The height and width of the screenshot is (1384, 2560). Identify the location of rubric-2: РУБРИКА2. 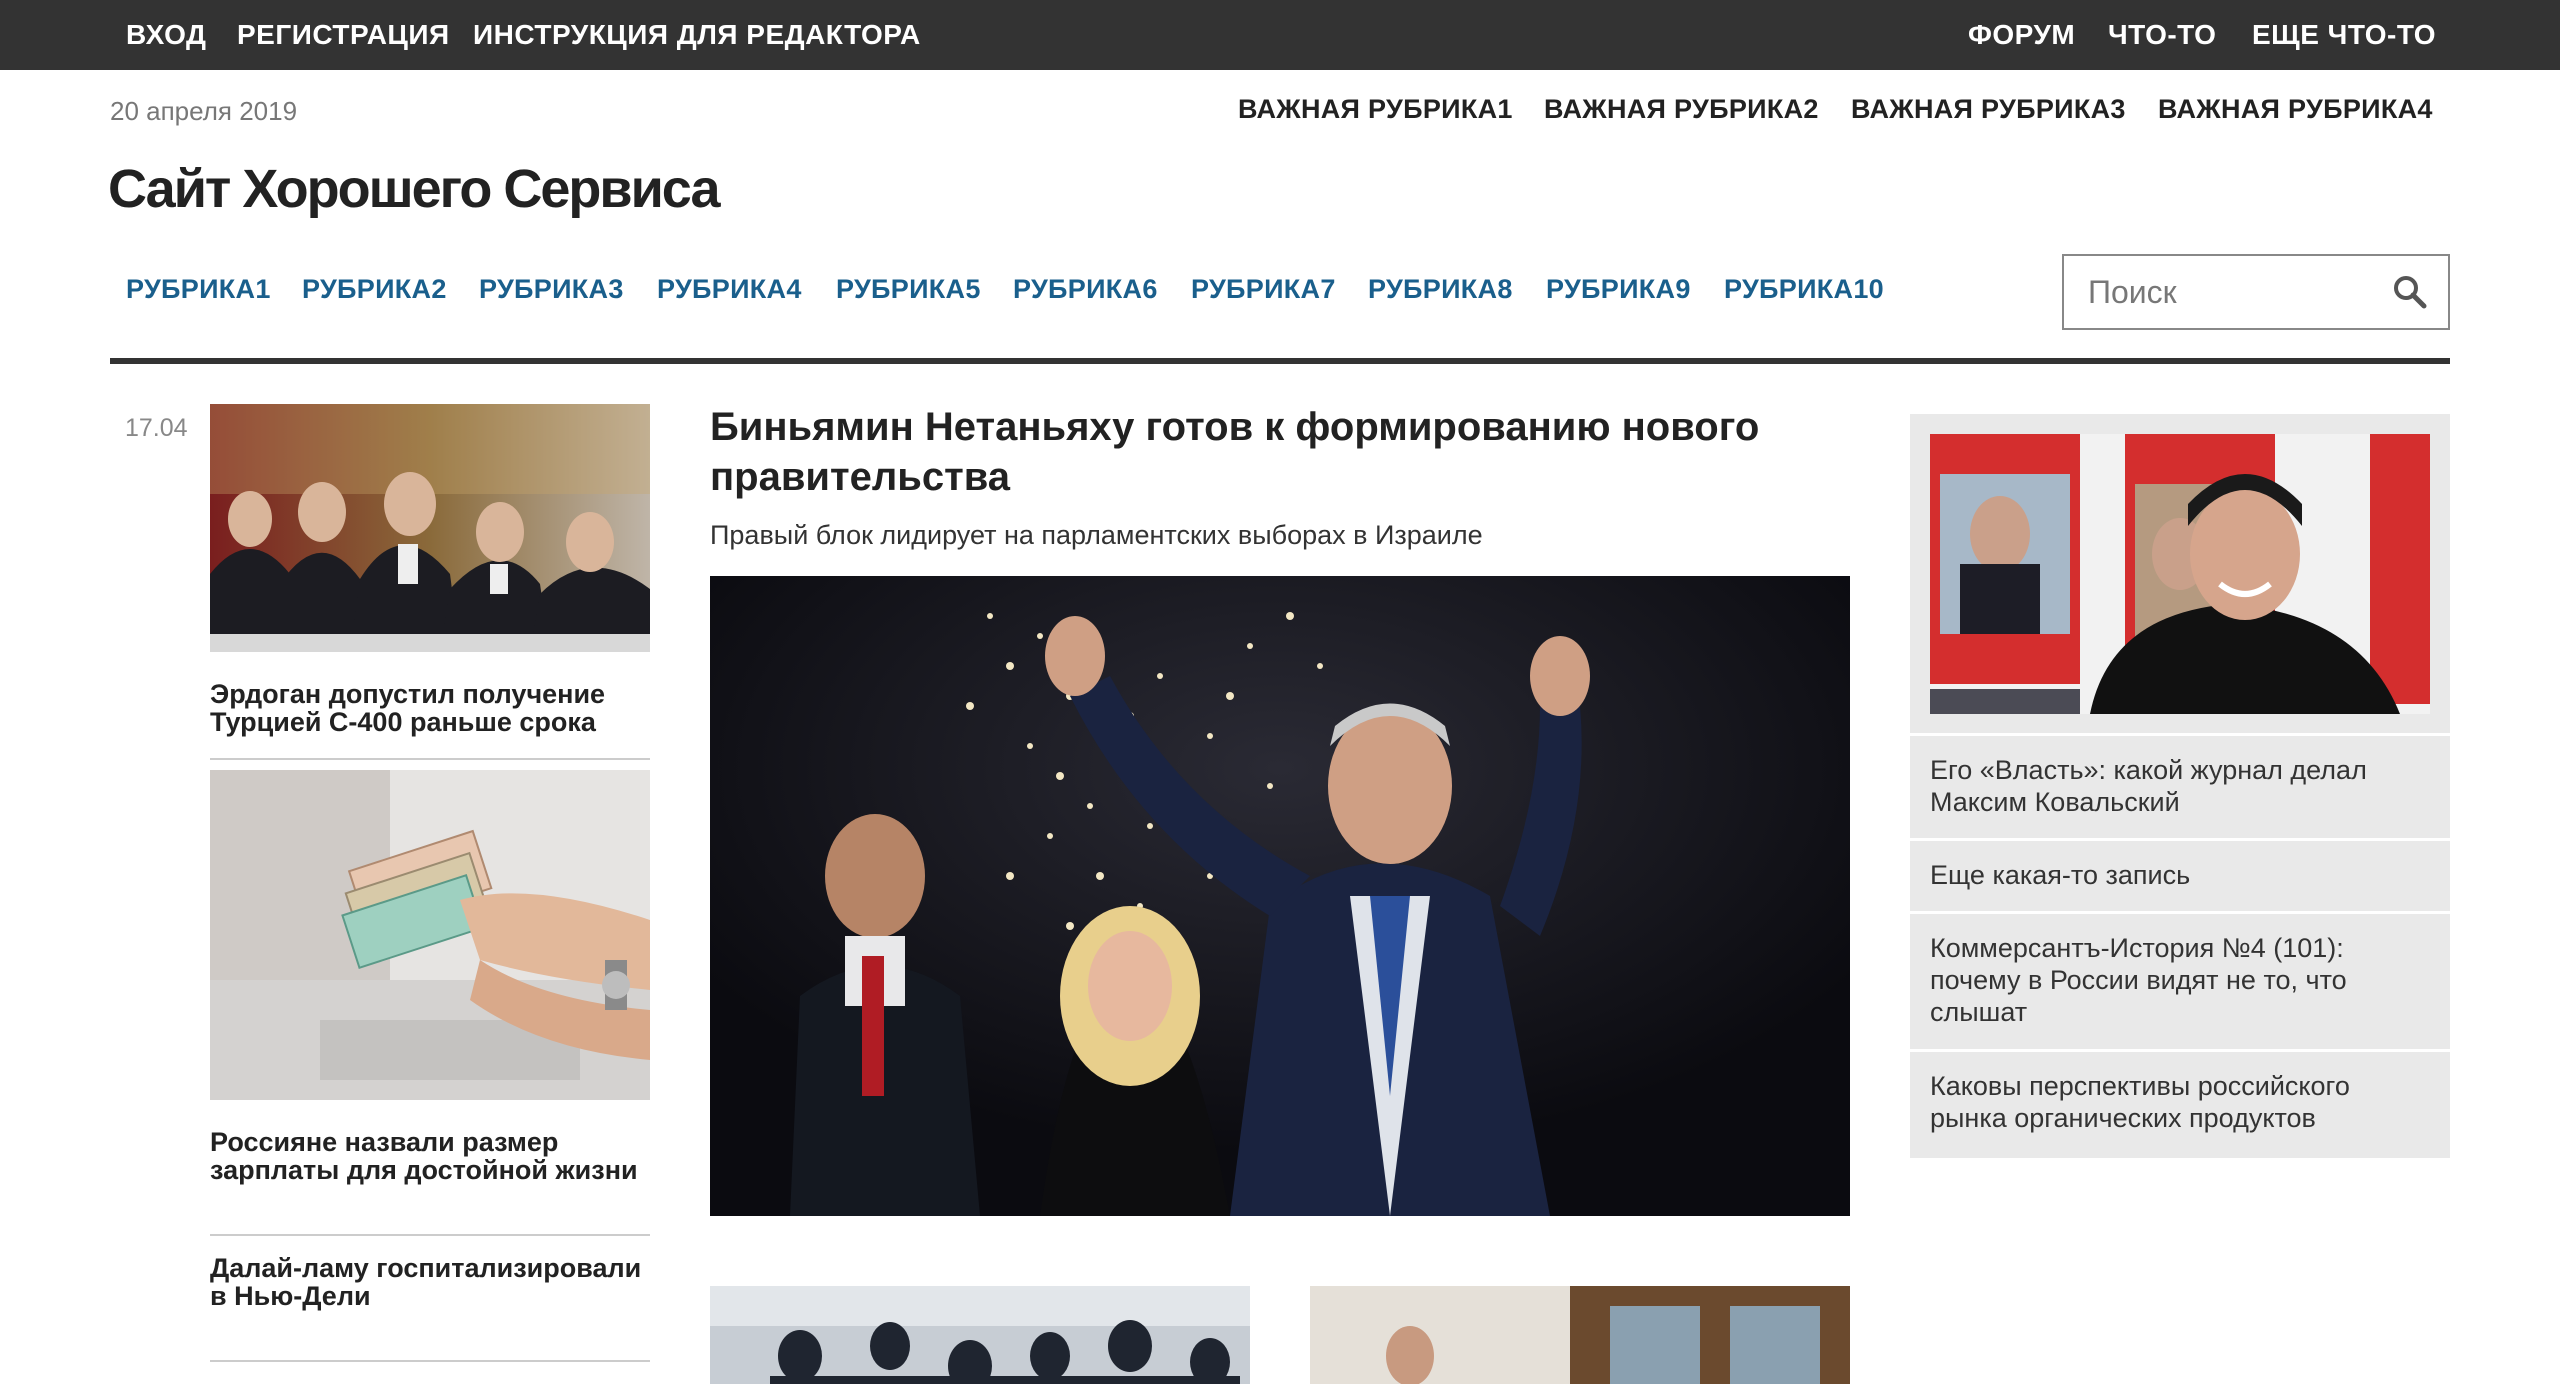
(374, 289).